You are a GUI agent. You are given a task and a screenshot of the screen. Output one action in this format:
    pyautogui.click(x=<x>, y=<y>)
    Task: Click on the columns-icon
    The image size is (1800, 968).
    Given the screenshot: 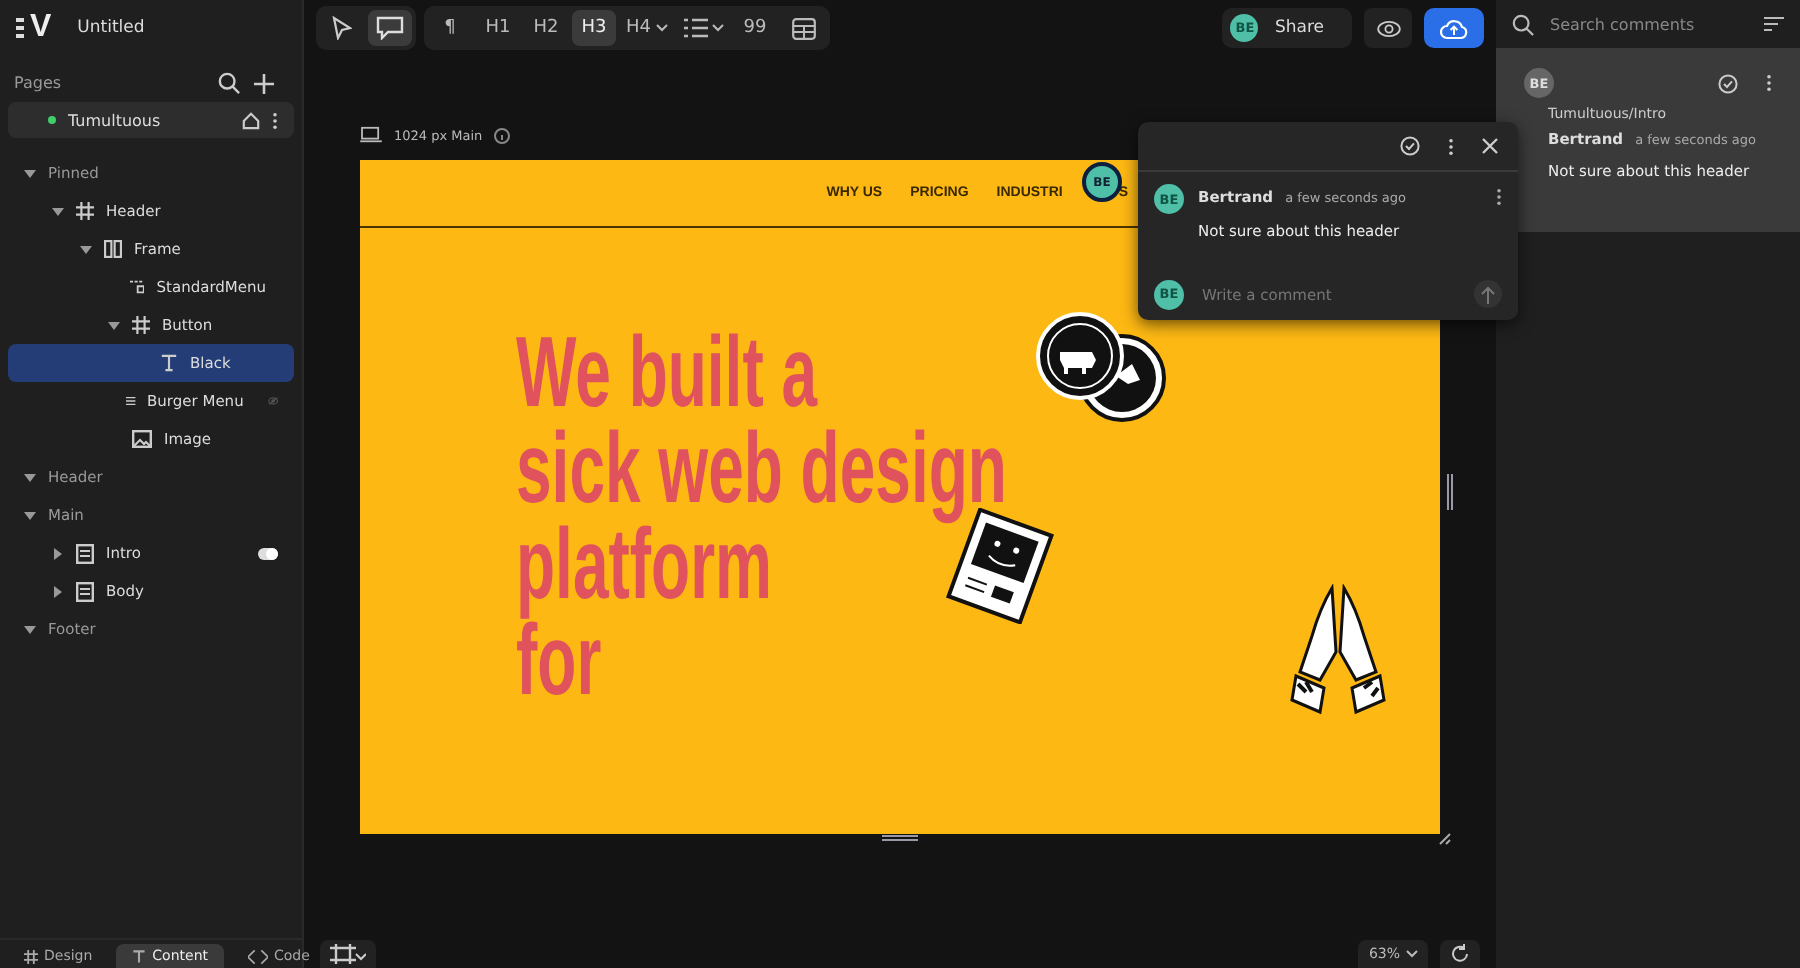 What is the action you would take?
    pyautogui.click(x=113, y=249)
    